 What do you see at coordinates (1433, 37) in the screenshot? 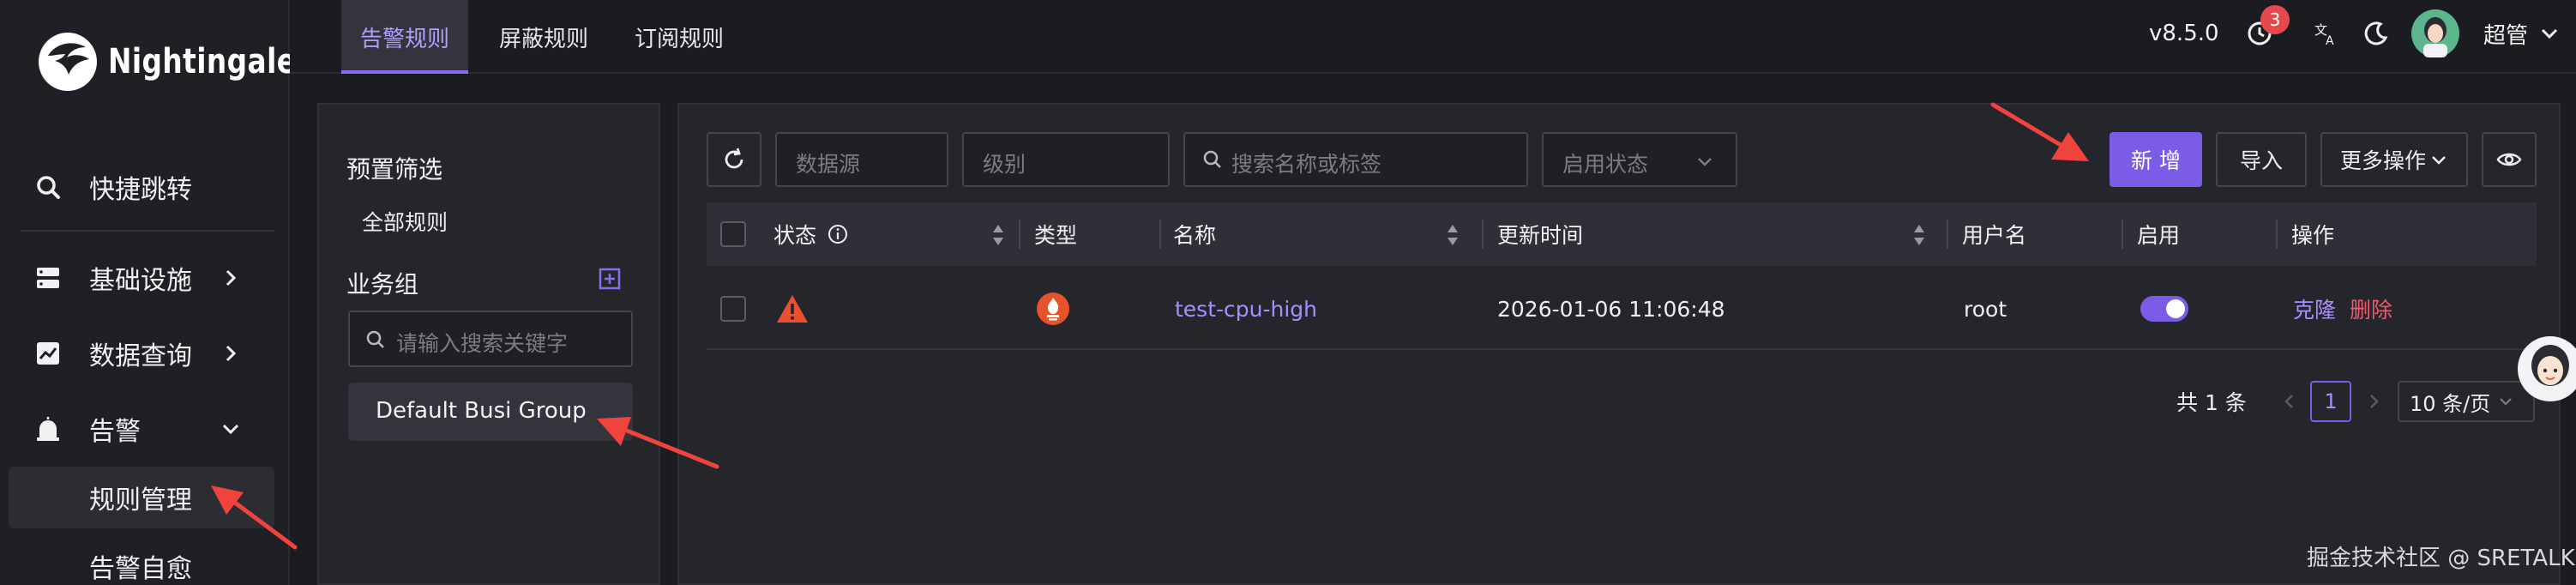
I see `top-bar: 告警规则 屏蔽规则 订阅规则` at bounding box center [1433, 37].